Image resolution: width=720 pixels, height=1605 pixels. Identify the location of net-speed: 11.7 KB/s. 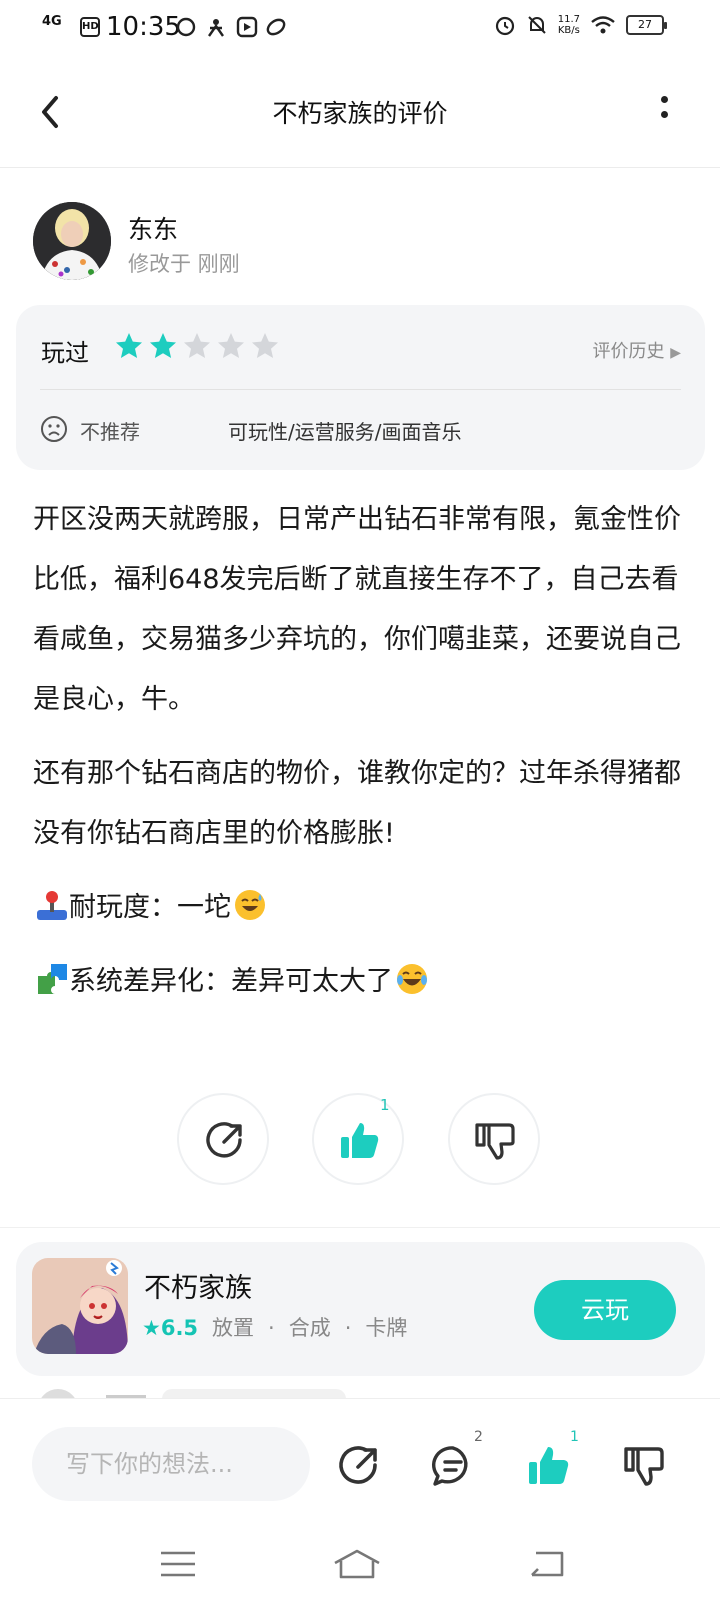
(568, 25).